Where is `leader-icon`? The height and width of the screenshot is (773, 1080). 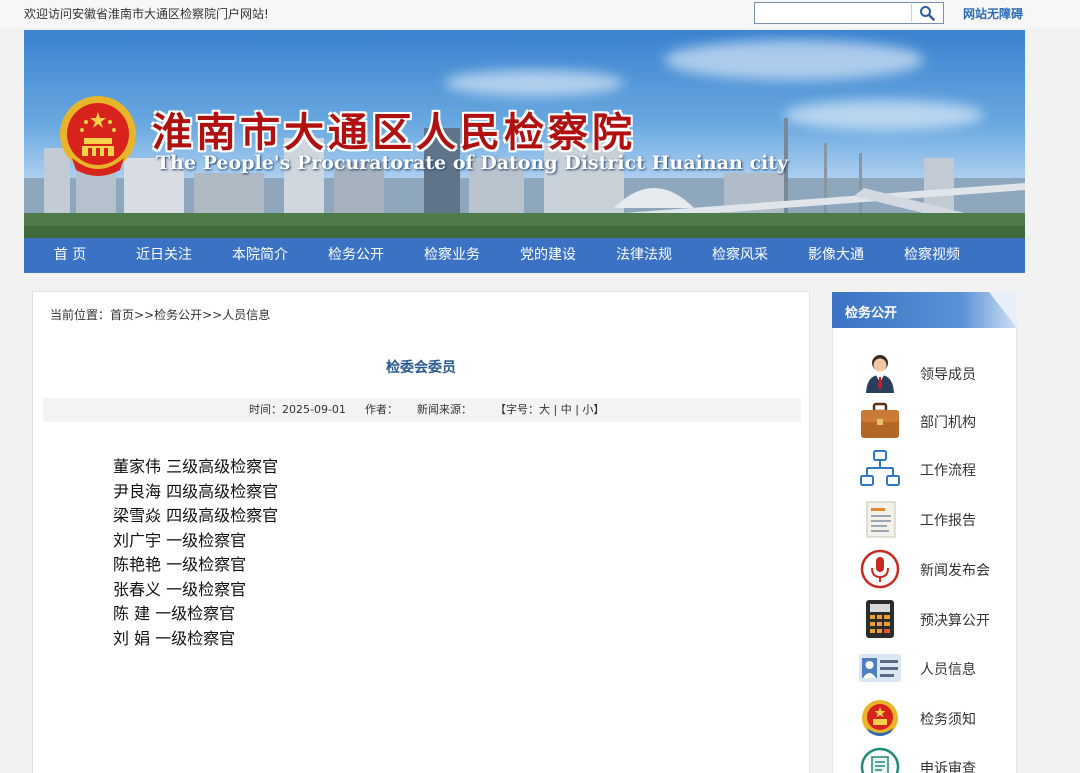 leader-icon is located at coordinates (880, 374).